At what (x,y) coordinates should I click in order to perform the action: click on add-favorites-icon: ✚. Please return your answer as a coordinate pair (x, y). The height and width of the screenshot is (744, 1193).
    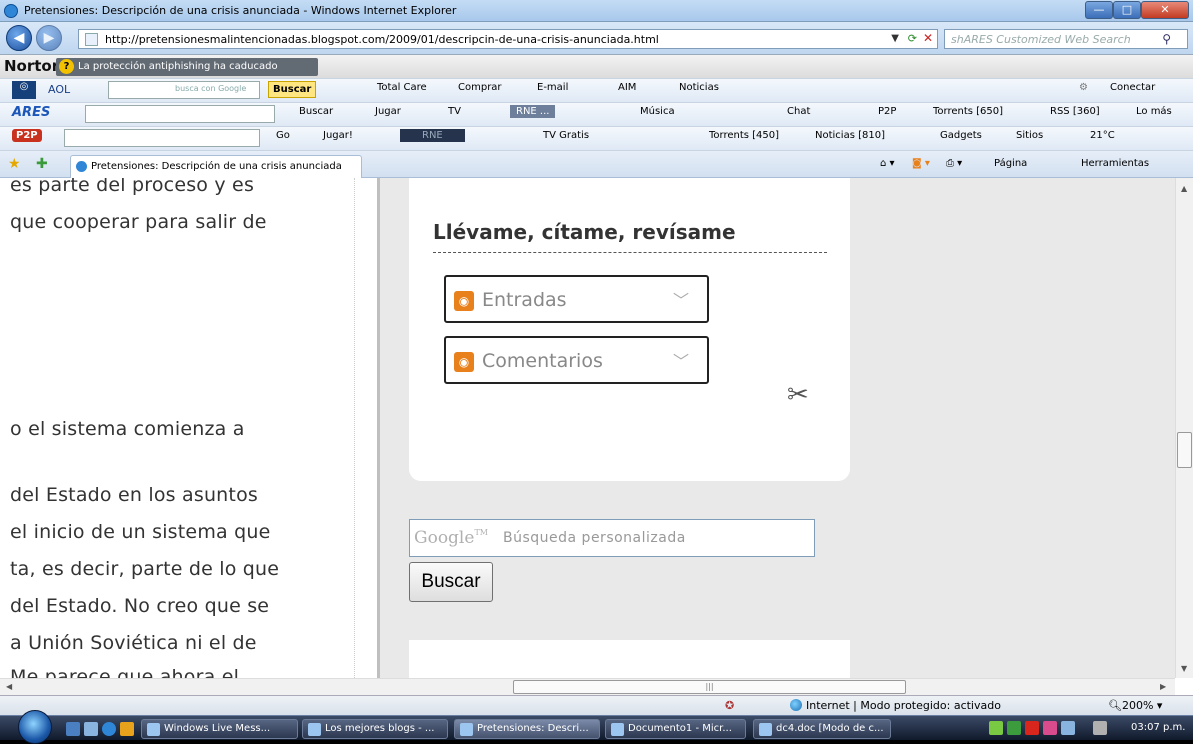
    Looking at the image, I should click on (42, 164).